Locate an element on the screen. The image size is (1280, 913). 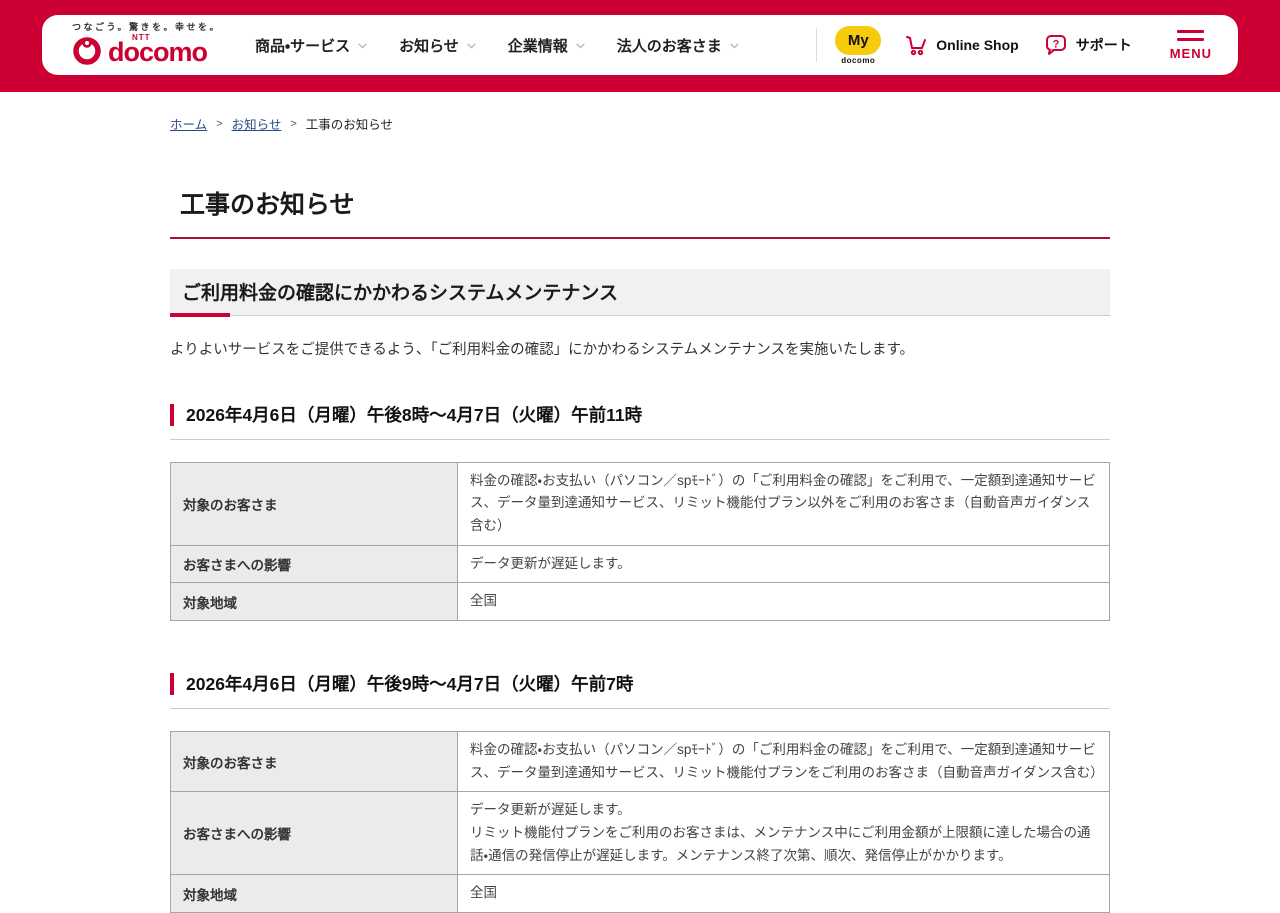
question-bubble-icon: ? is located at coordinates (1056, 45).